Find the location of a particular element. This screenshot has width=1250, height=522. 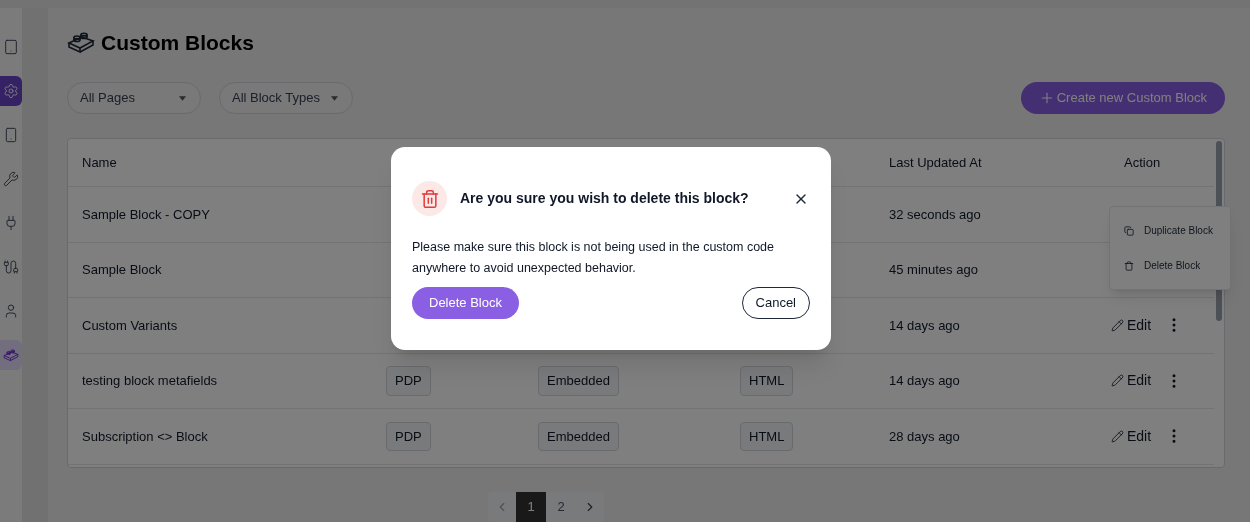

table-cell-text: Sample Block is located at coordinates (122, 270).